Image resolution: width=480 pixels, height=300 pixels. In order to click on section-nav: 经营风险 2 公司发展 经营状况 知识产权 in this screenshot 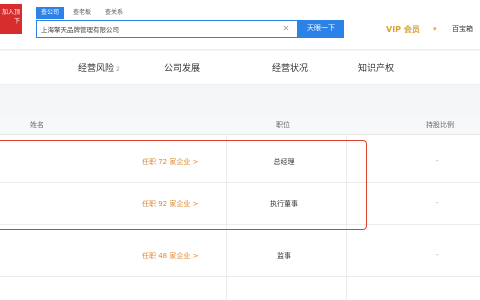, I will do `click(240, 68)`.